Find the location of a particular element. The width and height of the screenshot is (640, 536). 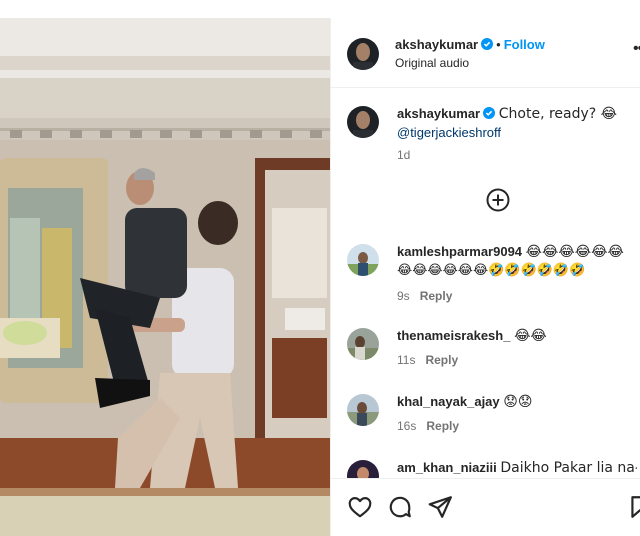

caption-timestamp: 1d is located at coordinates (403, 155).